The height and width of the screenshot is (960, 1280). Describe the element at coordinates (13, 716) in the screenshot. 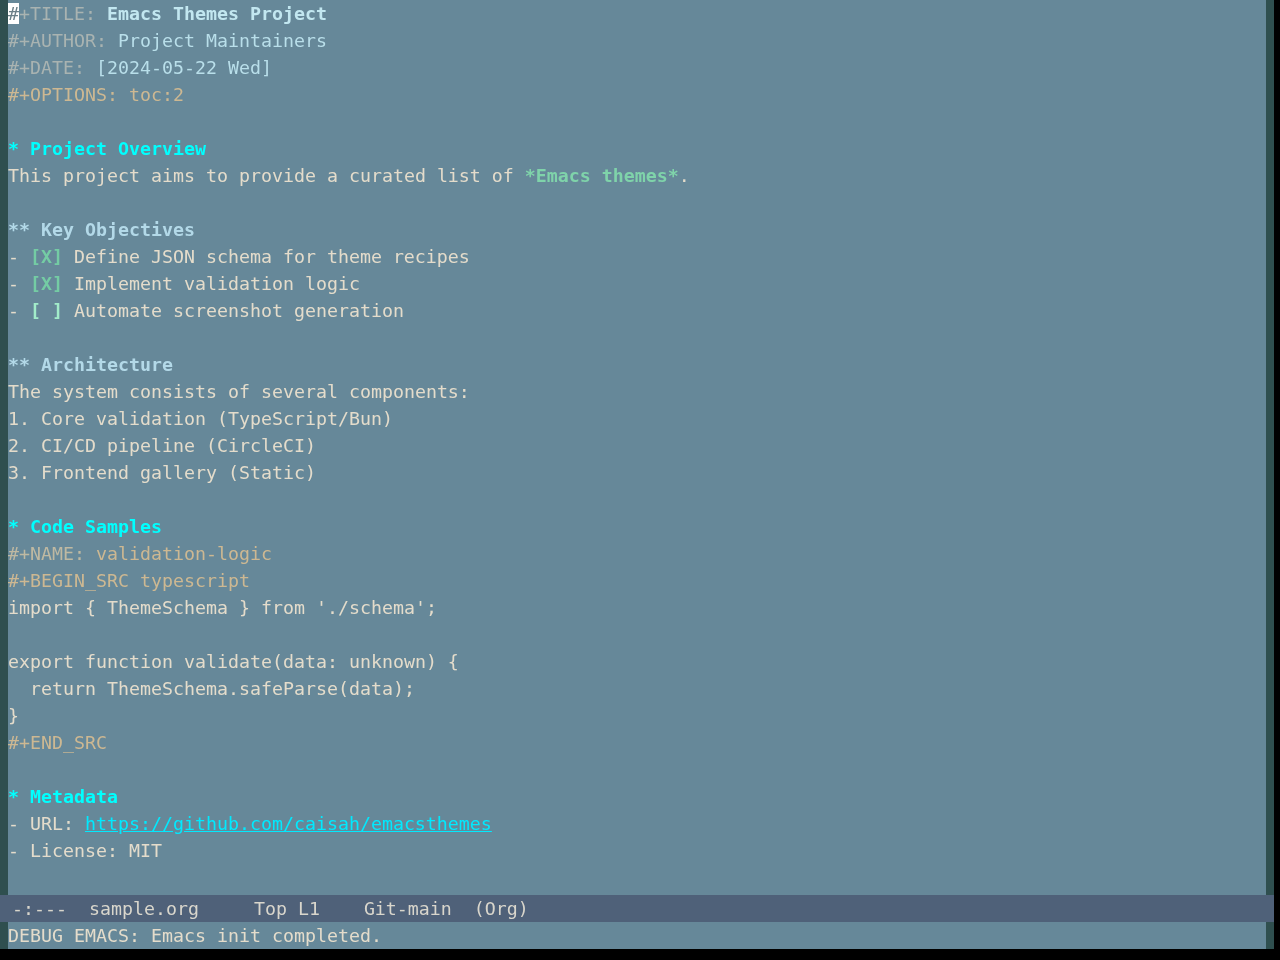

I see `code-line: }` at that location.